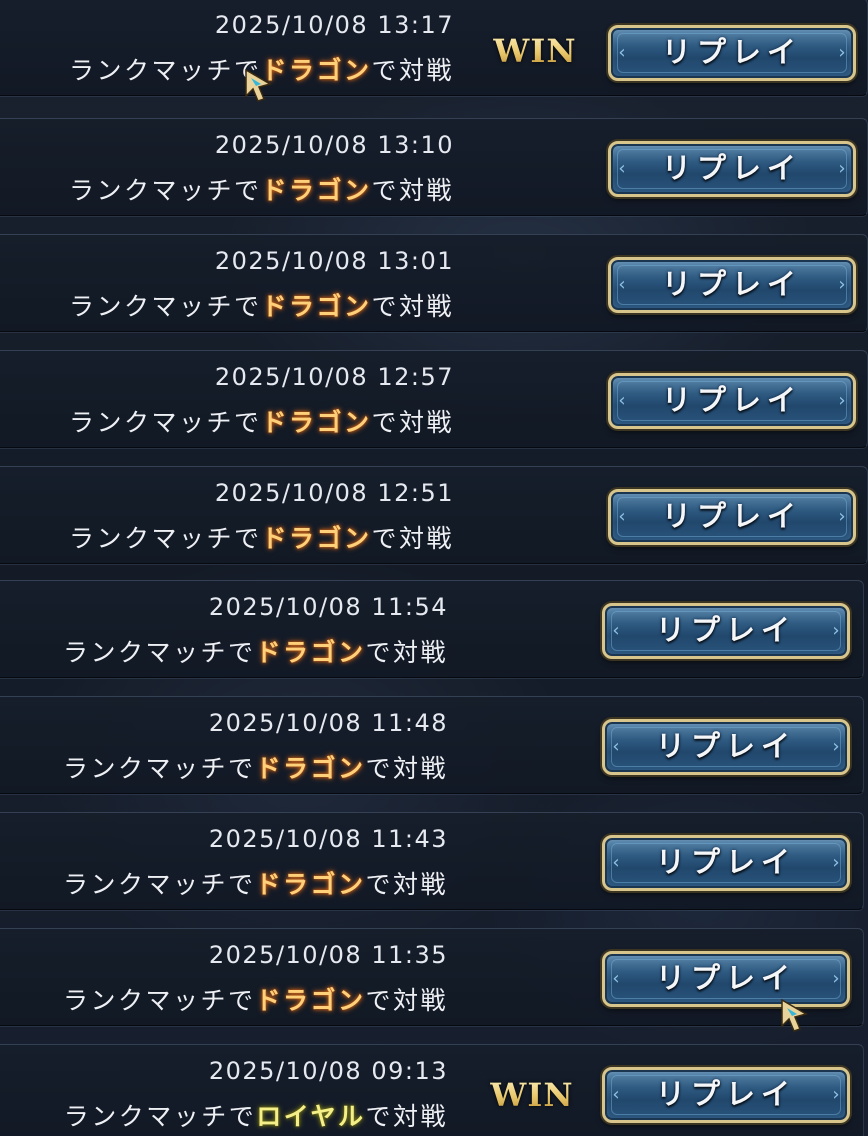 This screenshot has height=1136, width=868. What do you see at coordinates (224, 630) in the screenshot?
I see `row-text-block: 2025/10/08 11:54 ランクマッチでドラゴンで対戦` at bounding box center [224, 630].